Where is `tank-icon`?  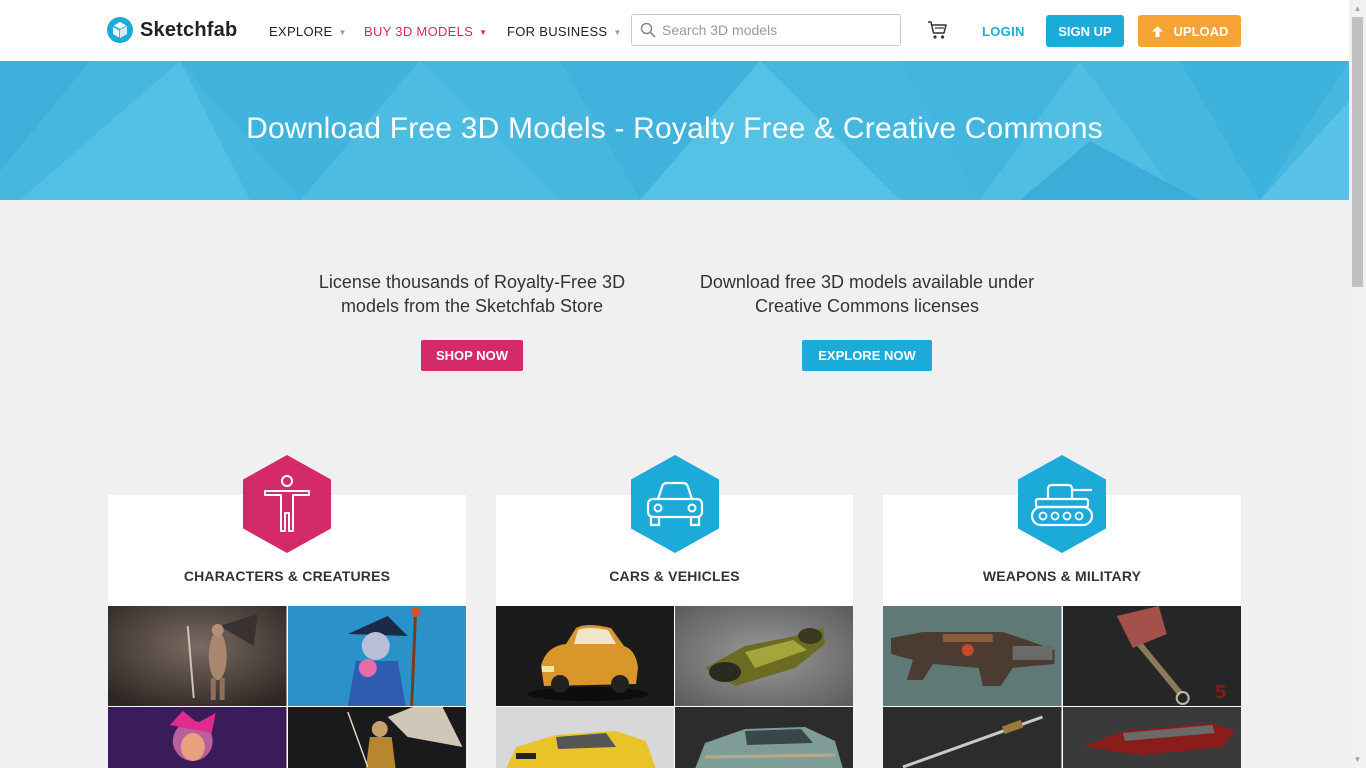 tank-icon is located at coordinates (1062, 504).